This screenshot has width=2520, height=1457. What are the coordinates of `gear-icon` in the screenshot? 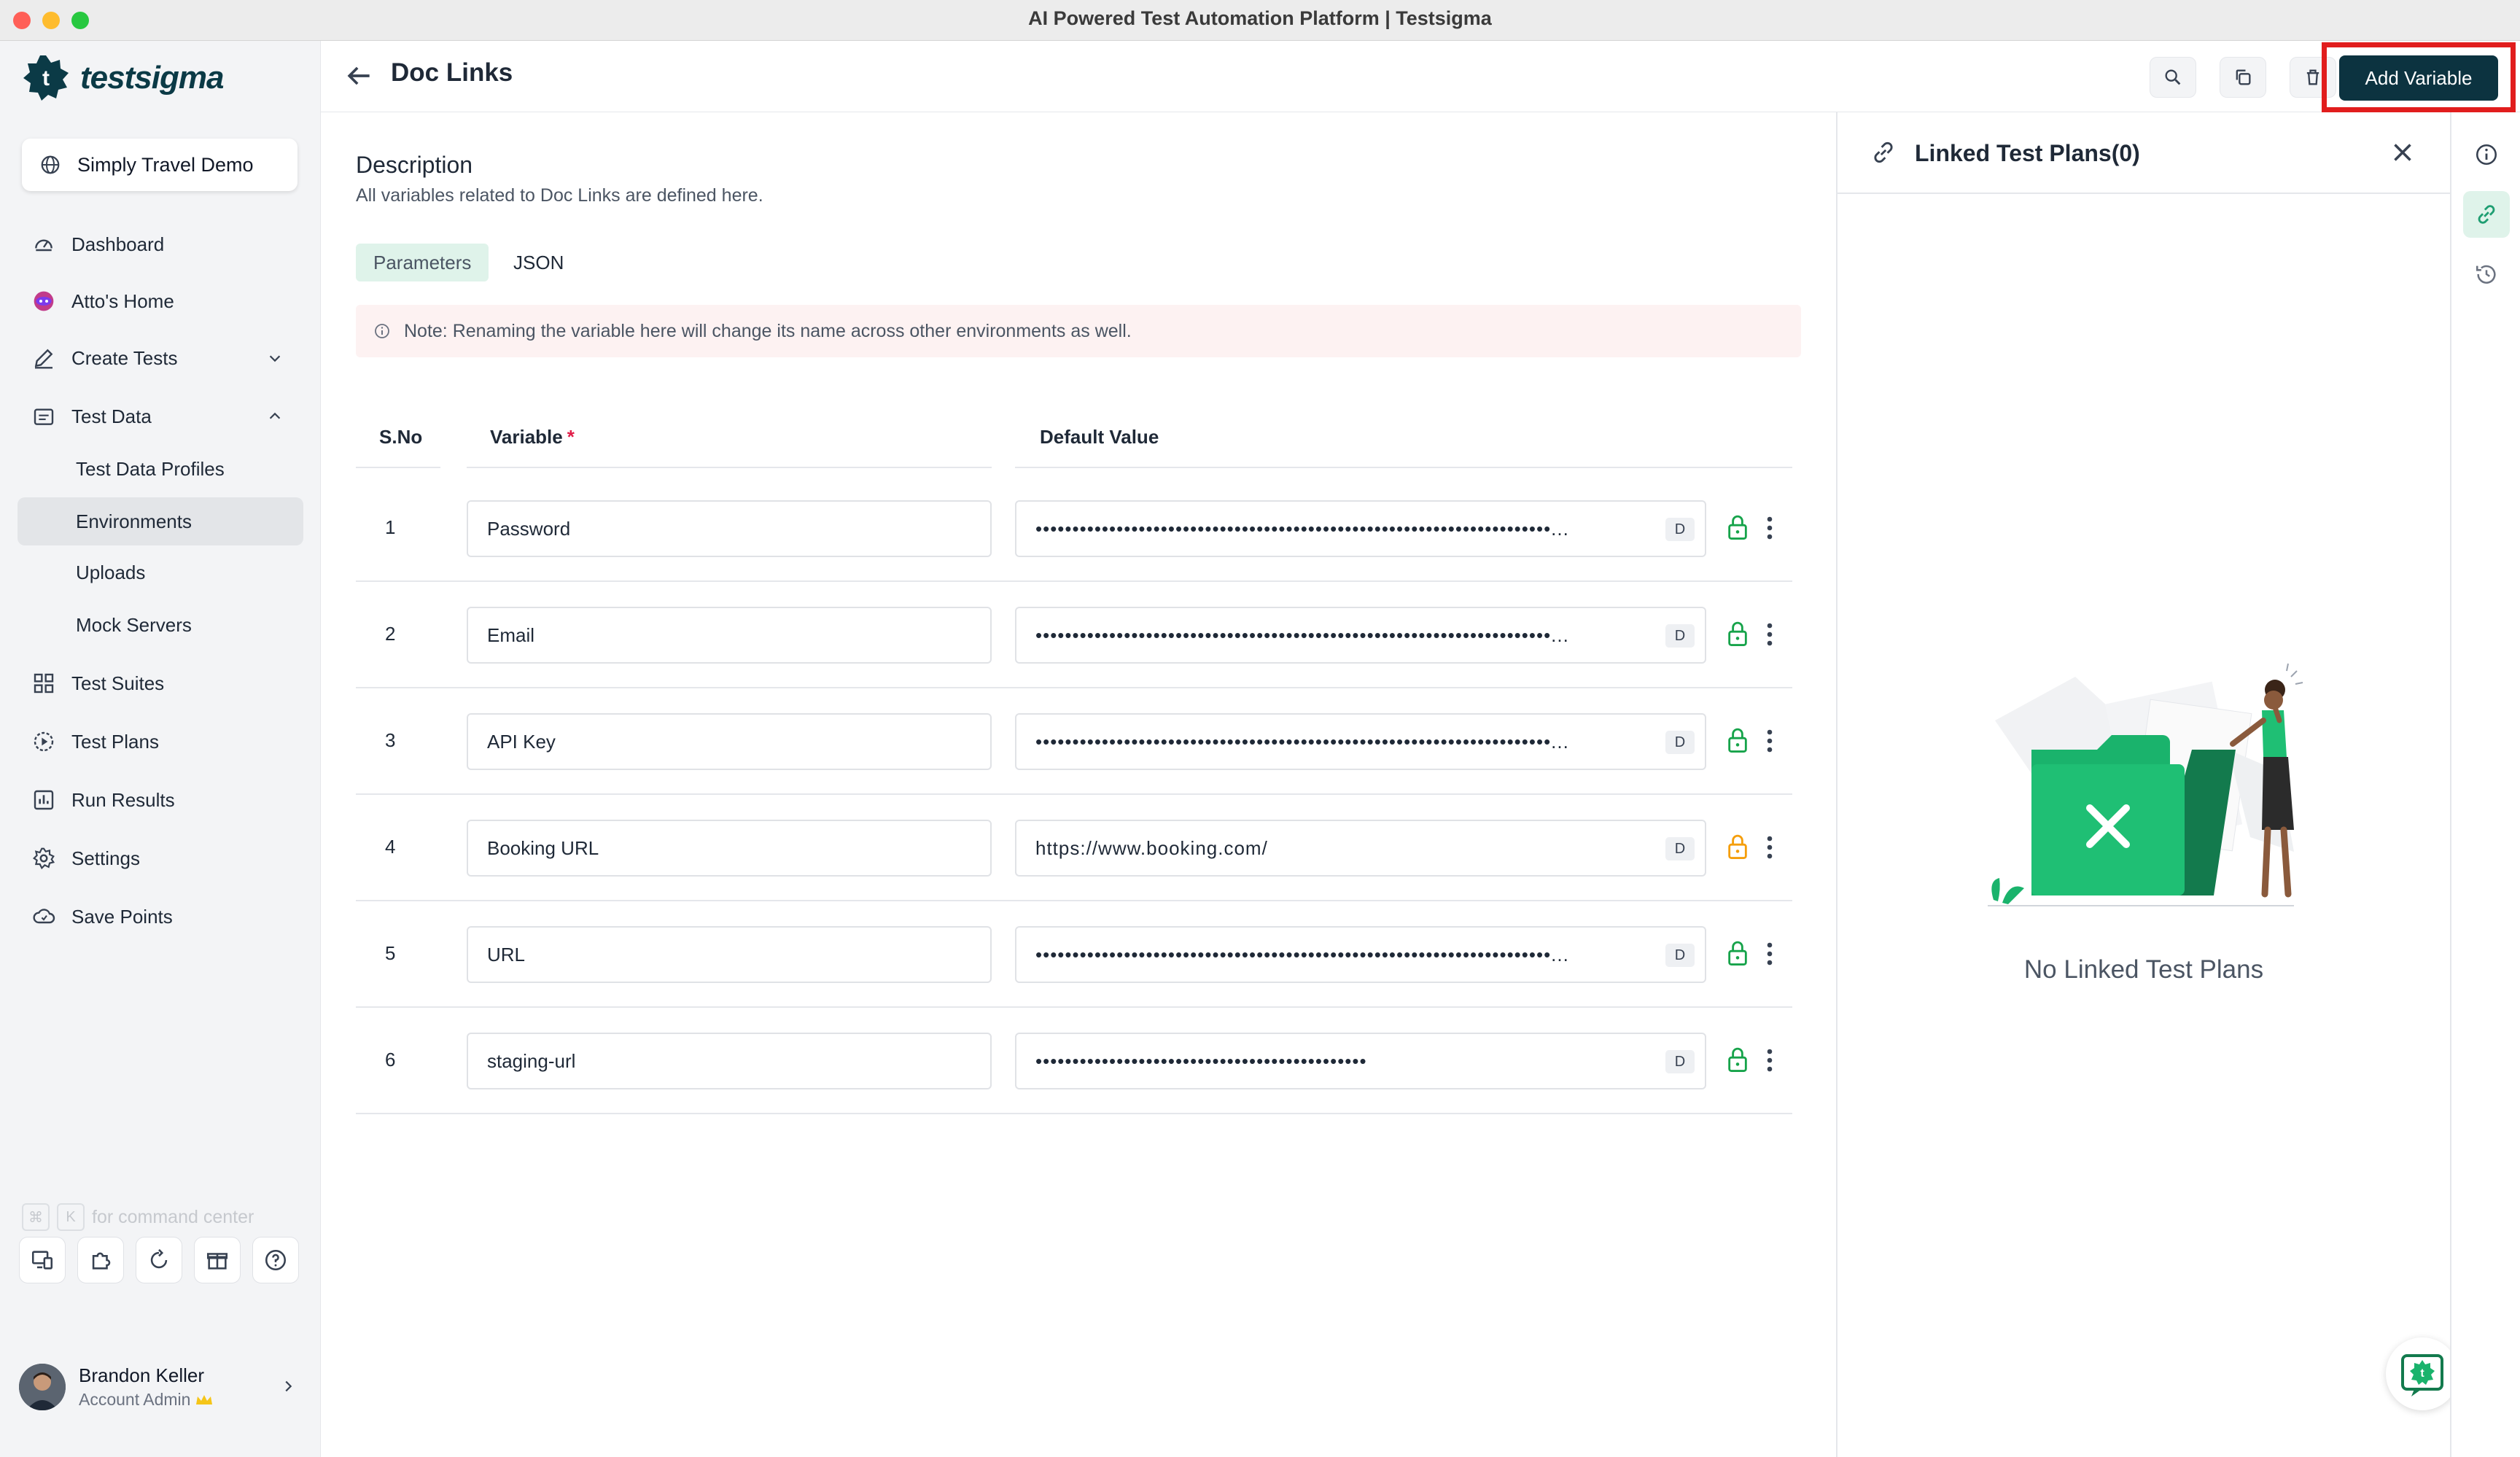 It's located at (43, 859).